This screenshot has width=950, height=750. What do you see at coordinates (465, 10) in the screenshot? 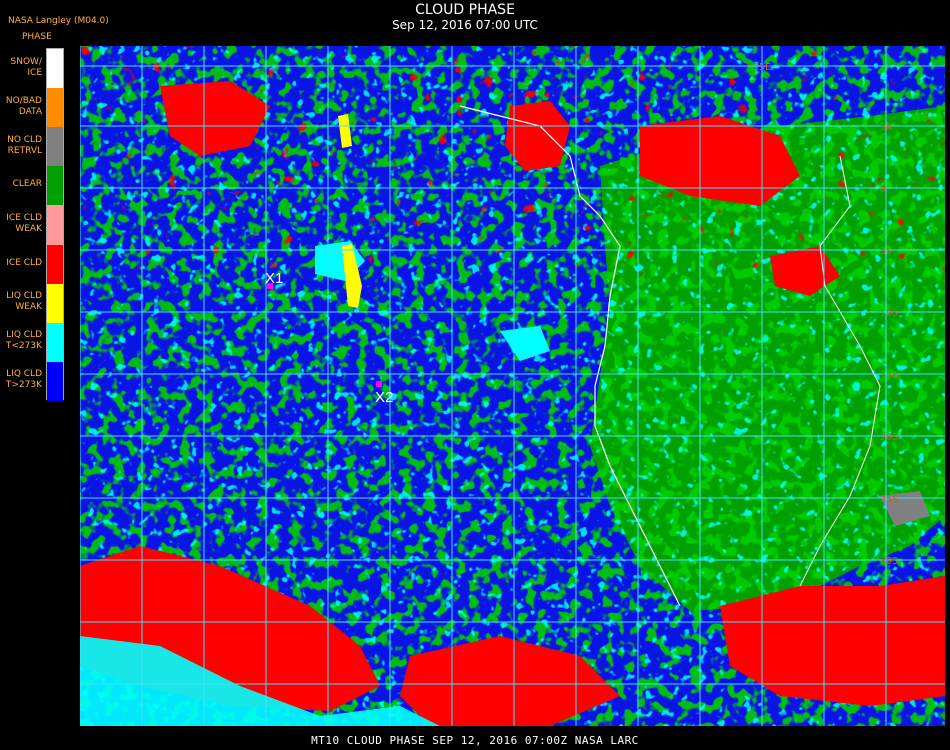
I see `page-title: CLOUD PHASE` at bounding box center [465, 10].